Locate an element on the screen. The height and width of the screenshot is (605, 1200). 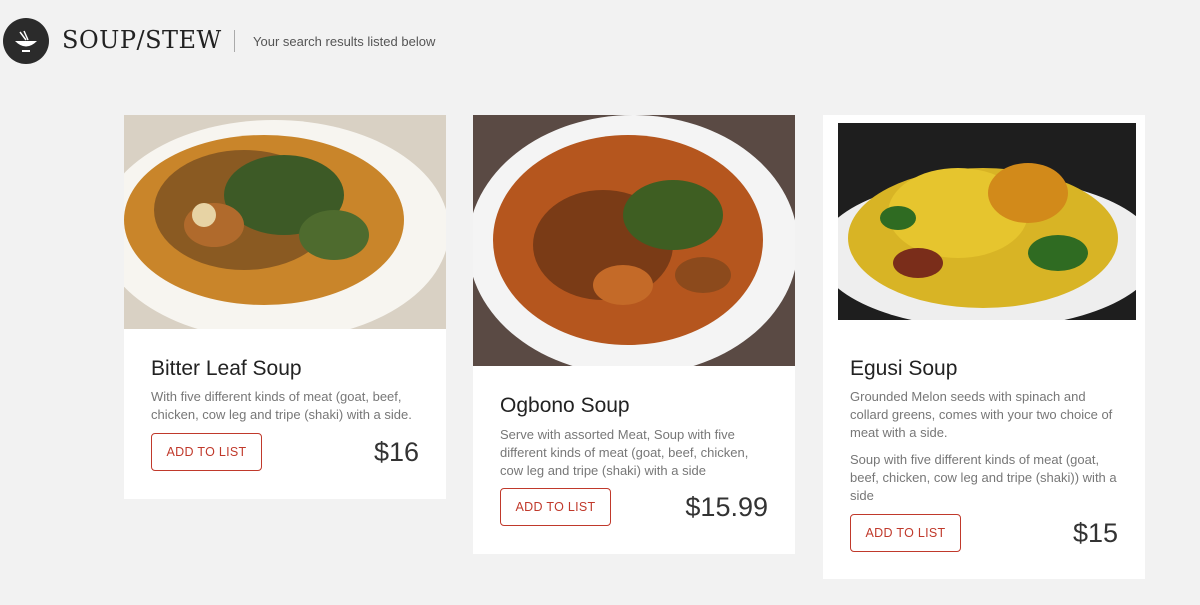
egusi-soup-image is located at coordinates (987, 221).